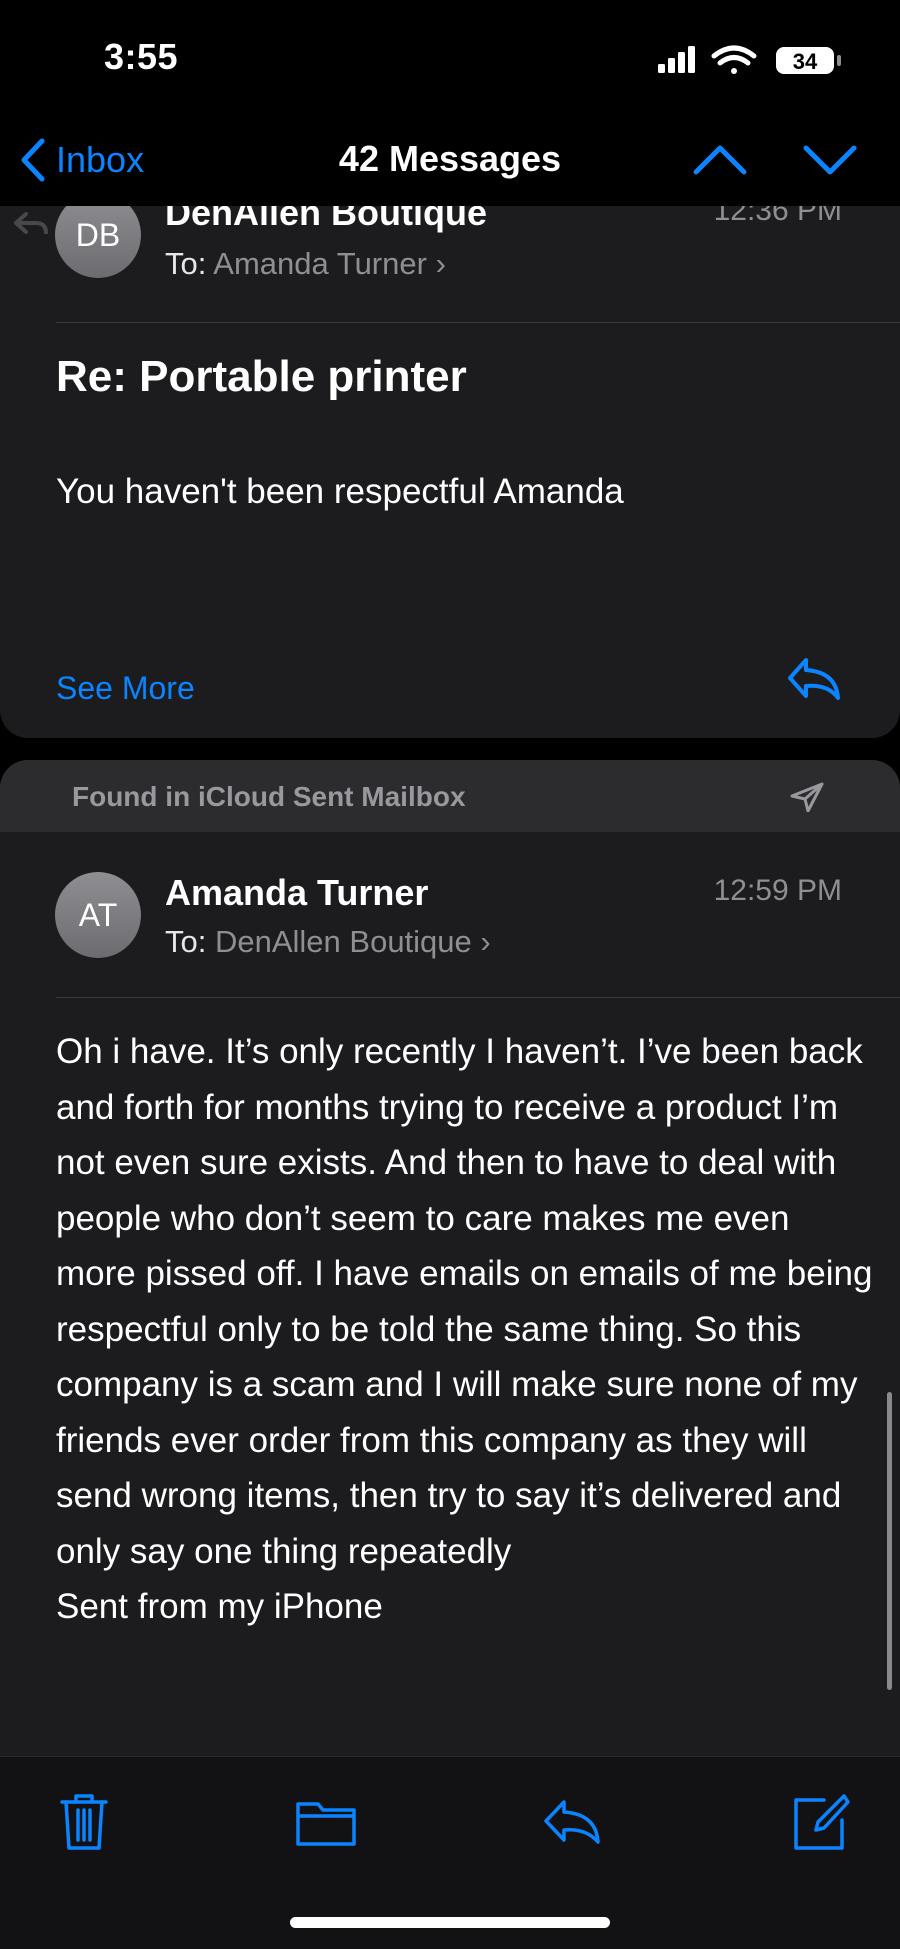 Image resolution: width=900 pixels, height=1949 pixels. I want to click on signal-icon, so click(676, 59).